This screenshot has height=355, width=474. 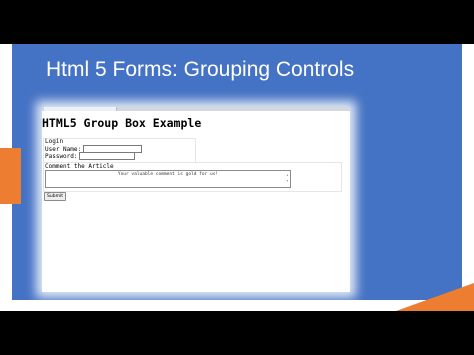 I want to click on accent-corner, so click(x=435, y=297).